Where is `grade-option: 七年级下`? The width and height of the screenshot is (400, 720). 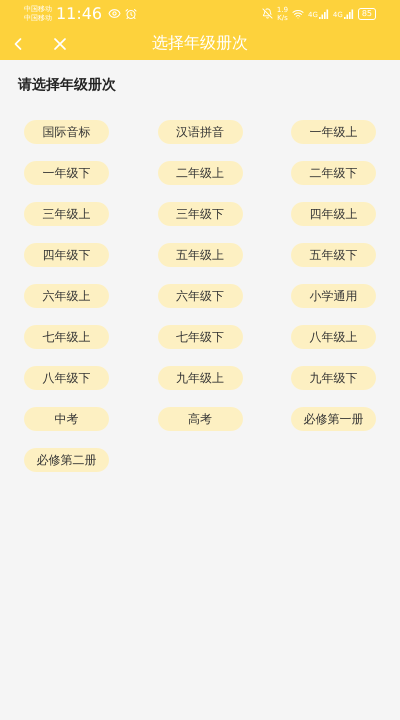
grade-option: 七年级下 is located at coordinates (200, 337).